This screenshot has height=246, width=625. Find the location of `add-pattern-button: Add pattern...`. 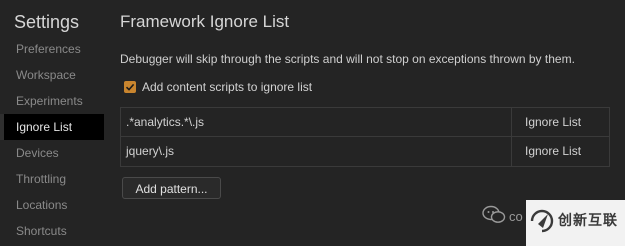

add-pattern-button: Add pattern... is located at coordinates (171, 188).